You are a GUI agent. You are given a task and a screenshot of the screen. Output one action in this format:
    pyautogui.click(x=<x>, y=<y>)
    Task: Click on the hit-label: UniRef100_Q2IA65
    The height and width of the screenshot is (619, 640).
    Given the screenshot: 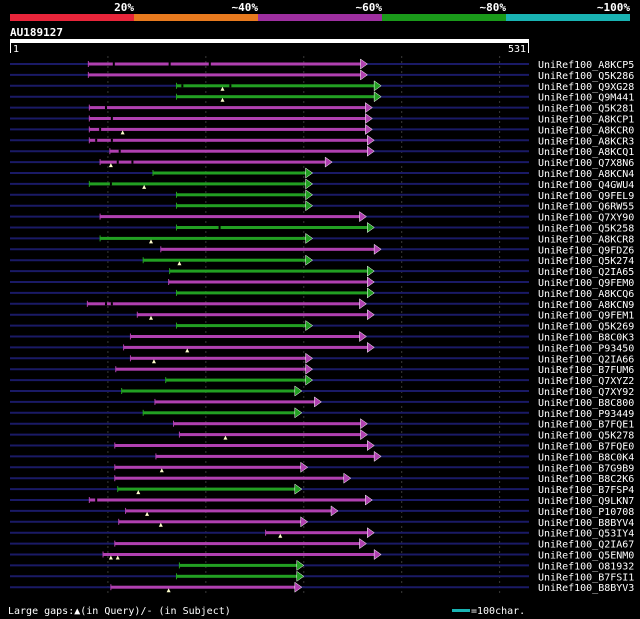 What is the action you would take?
    pyautogui.click(x=586, y=272)
    